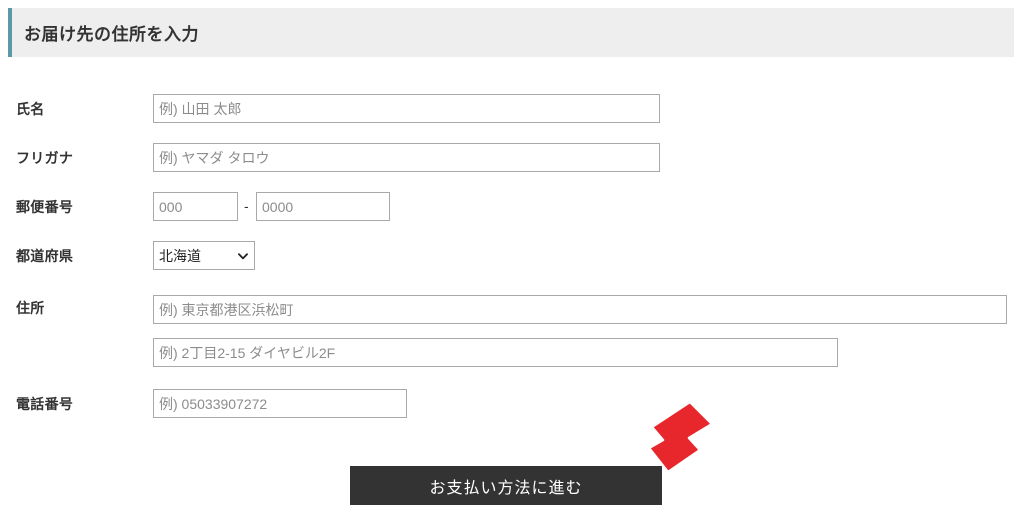  Describe the element at coordinates (243, 255) in the screenshot. I see `chevron-down-icon` at that location.